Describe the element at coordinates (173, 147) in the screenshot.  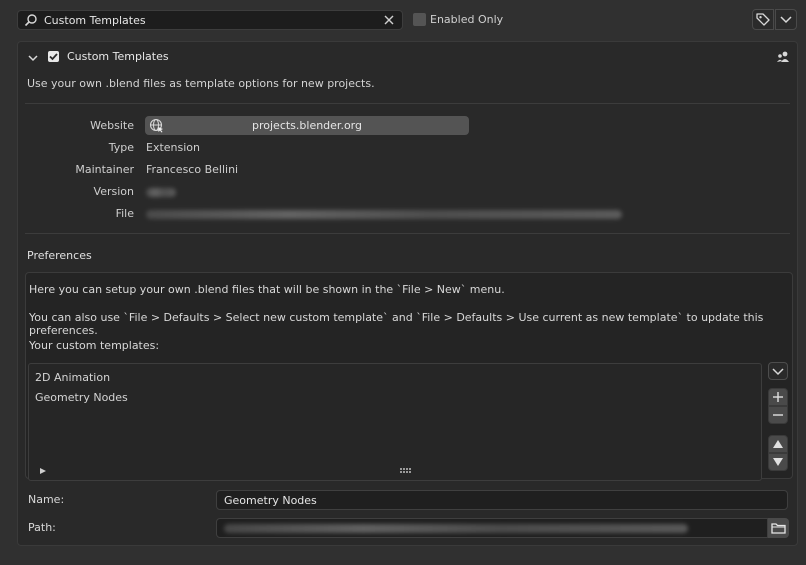
I see `type-value: Extension` at that location.